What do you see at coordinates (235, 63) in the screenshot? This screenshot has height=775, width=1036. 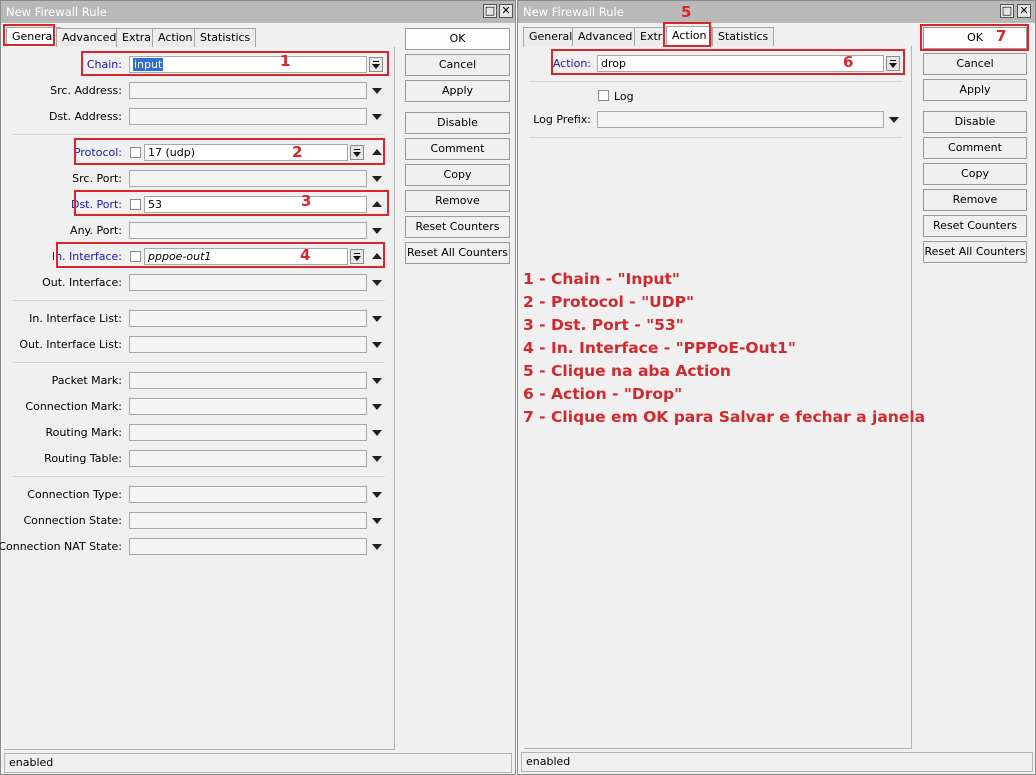 I see `highlight-chain` at bounding box center [235, 63].